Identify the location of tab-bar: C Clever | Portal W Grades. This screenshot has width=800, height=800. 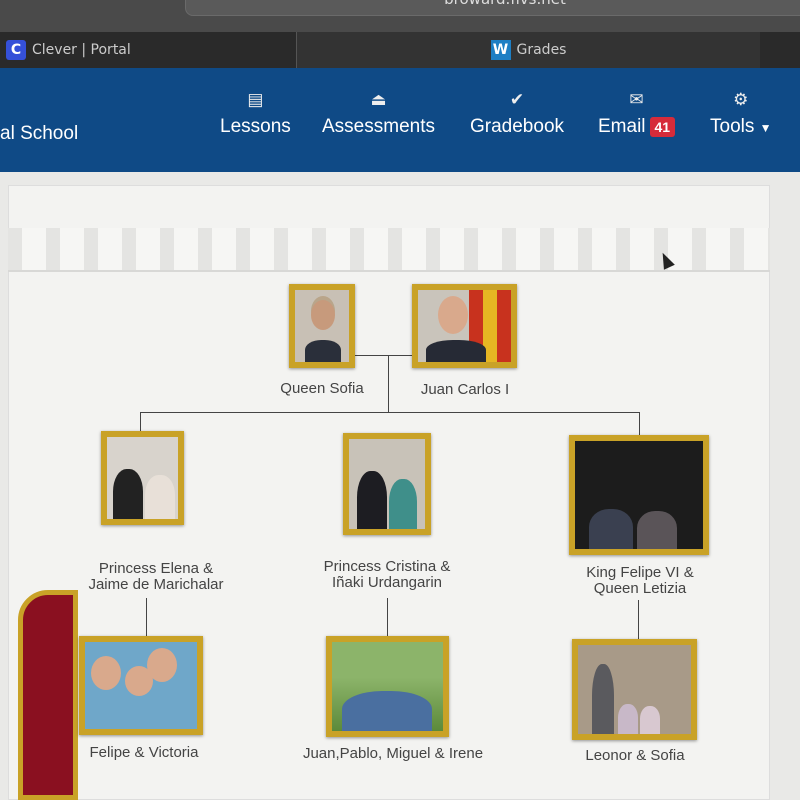
(400, 50).